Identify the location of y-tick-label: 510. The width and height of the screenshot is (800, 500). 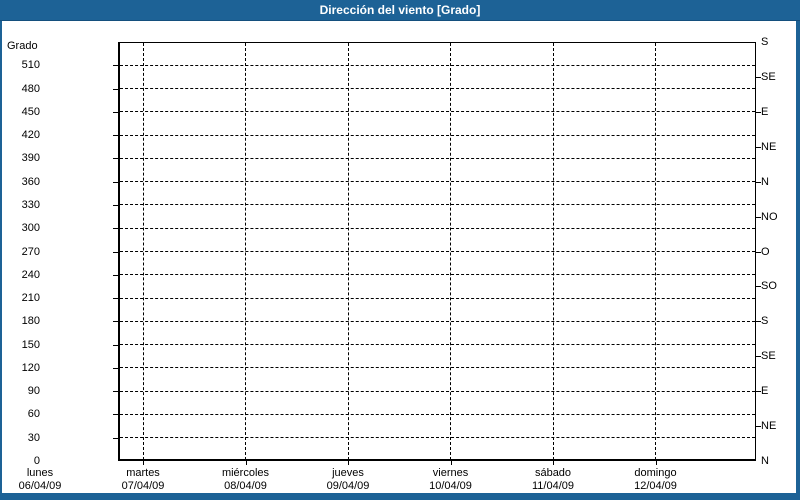
(30, 65).